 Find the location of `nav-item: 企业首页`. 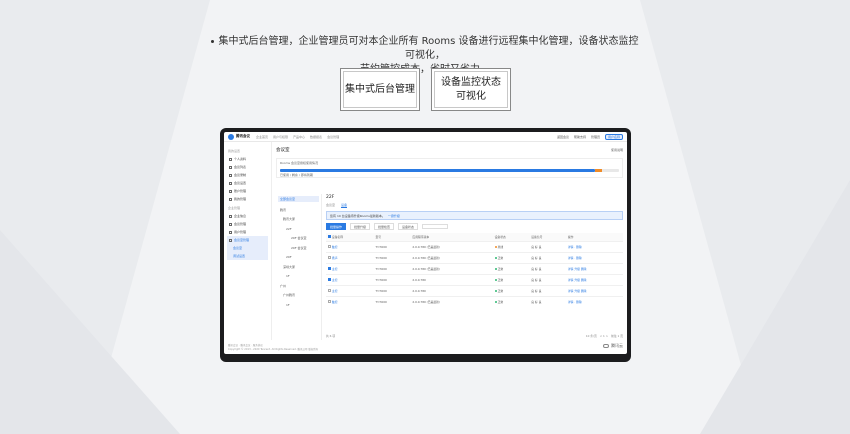

nav-item: 企业首页 is located at coordinates (262, 137).